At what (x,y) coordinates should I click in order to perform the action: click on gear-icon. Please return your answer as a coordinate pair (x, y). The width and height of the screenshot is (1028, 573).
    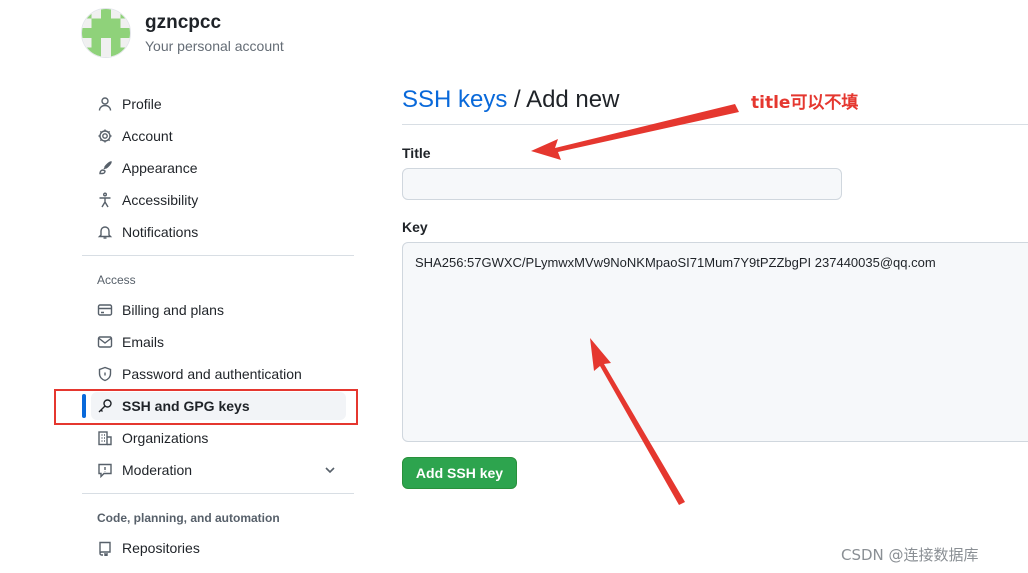
    Looking at the image, I should click on (105, 136).